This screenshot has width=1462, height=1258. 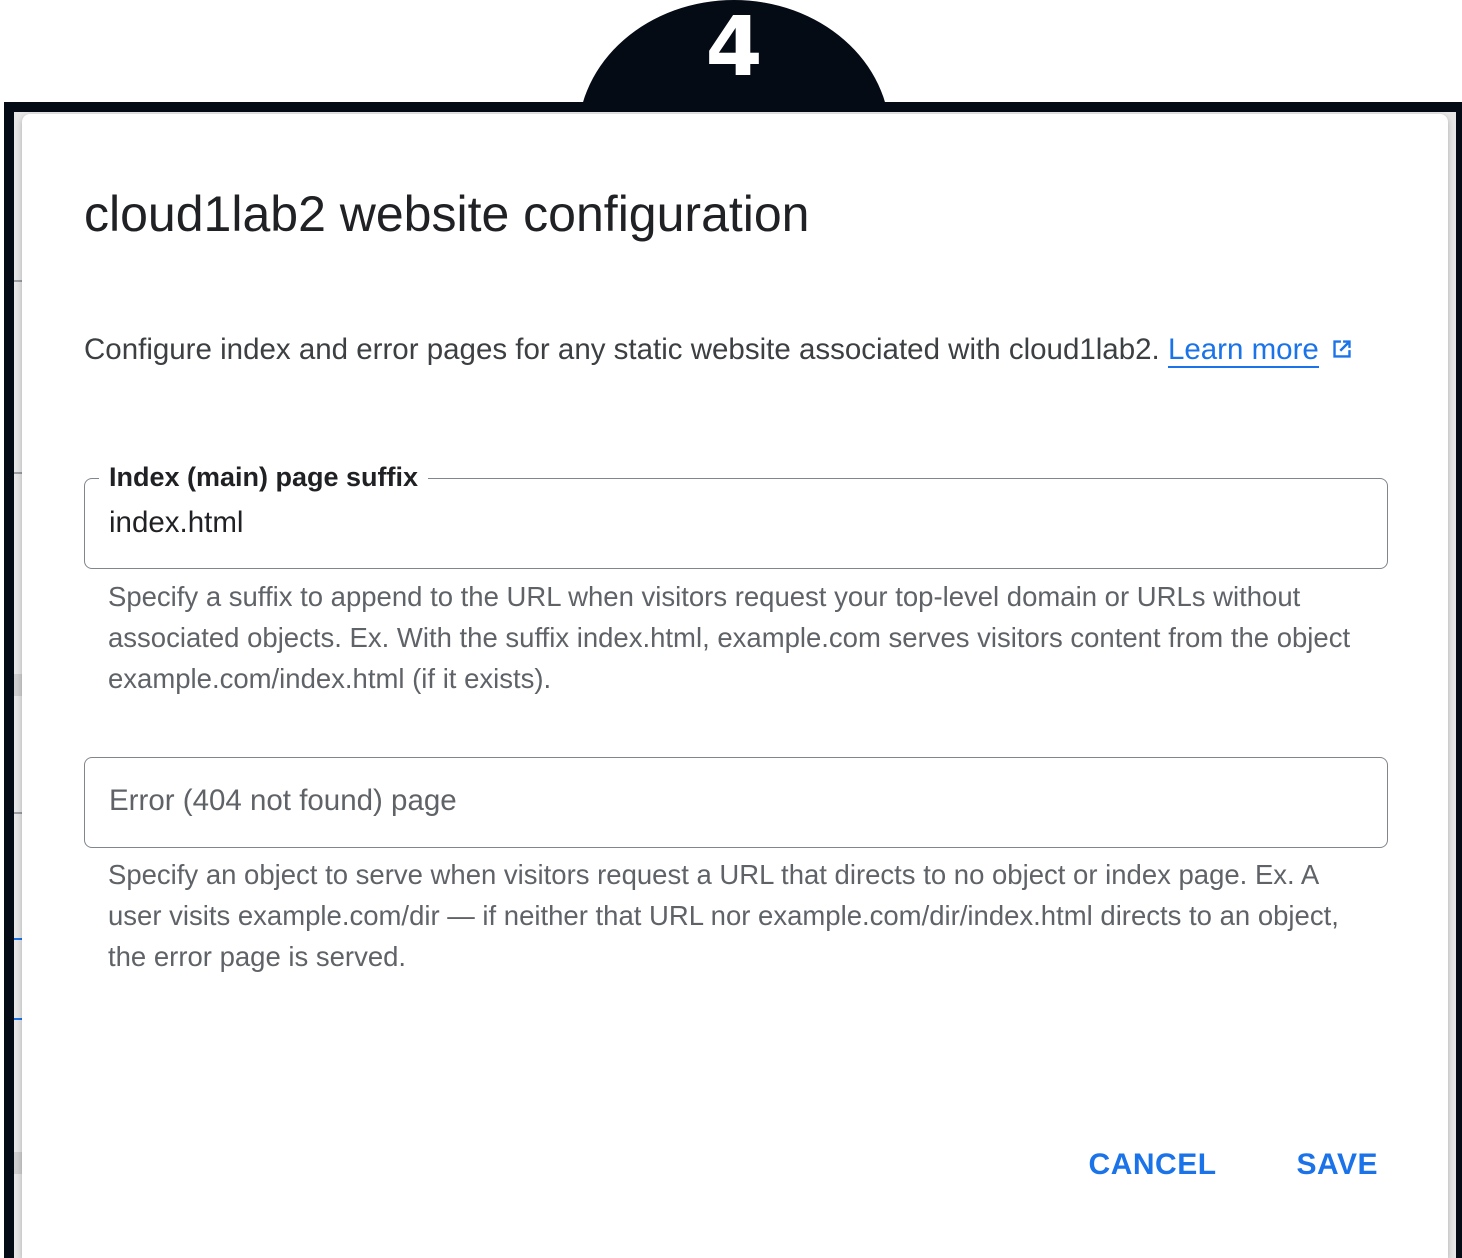 What do you see at coordinates (1337, 1165) in the screenshot?
I see `save-button: SAVE` at bounding box center [1337, 1165].